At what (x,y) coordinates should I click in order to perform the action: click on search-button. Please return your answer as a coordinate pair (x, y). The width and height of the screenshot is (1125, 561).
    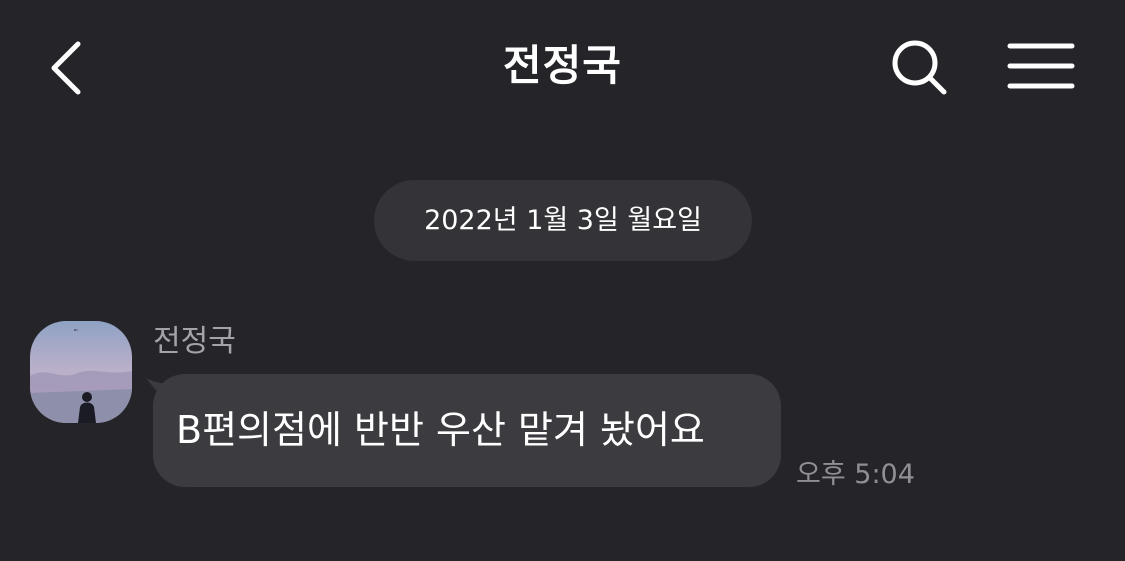
    Looking at the image, I should click on (919, 67).